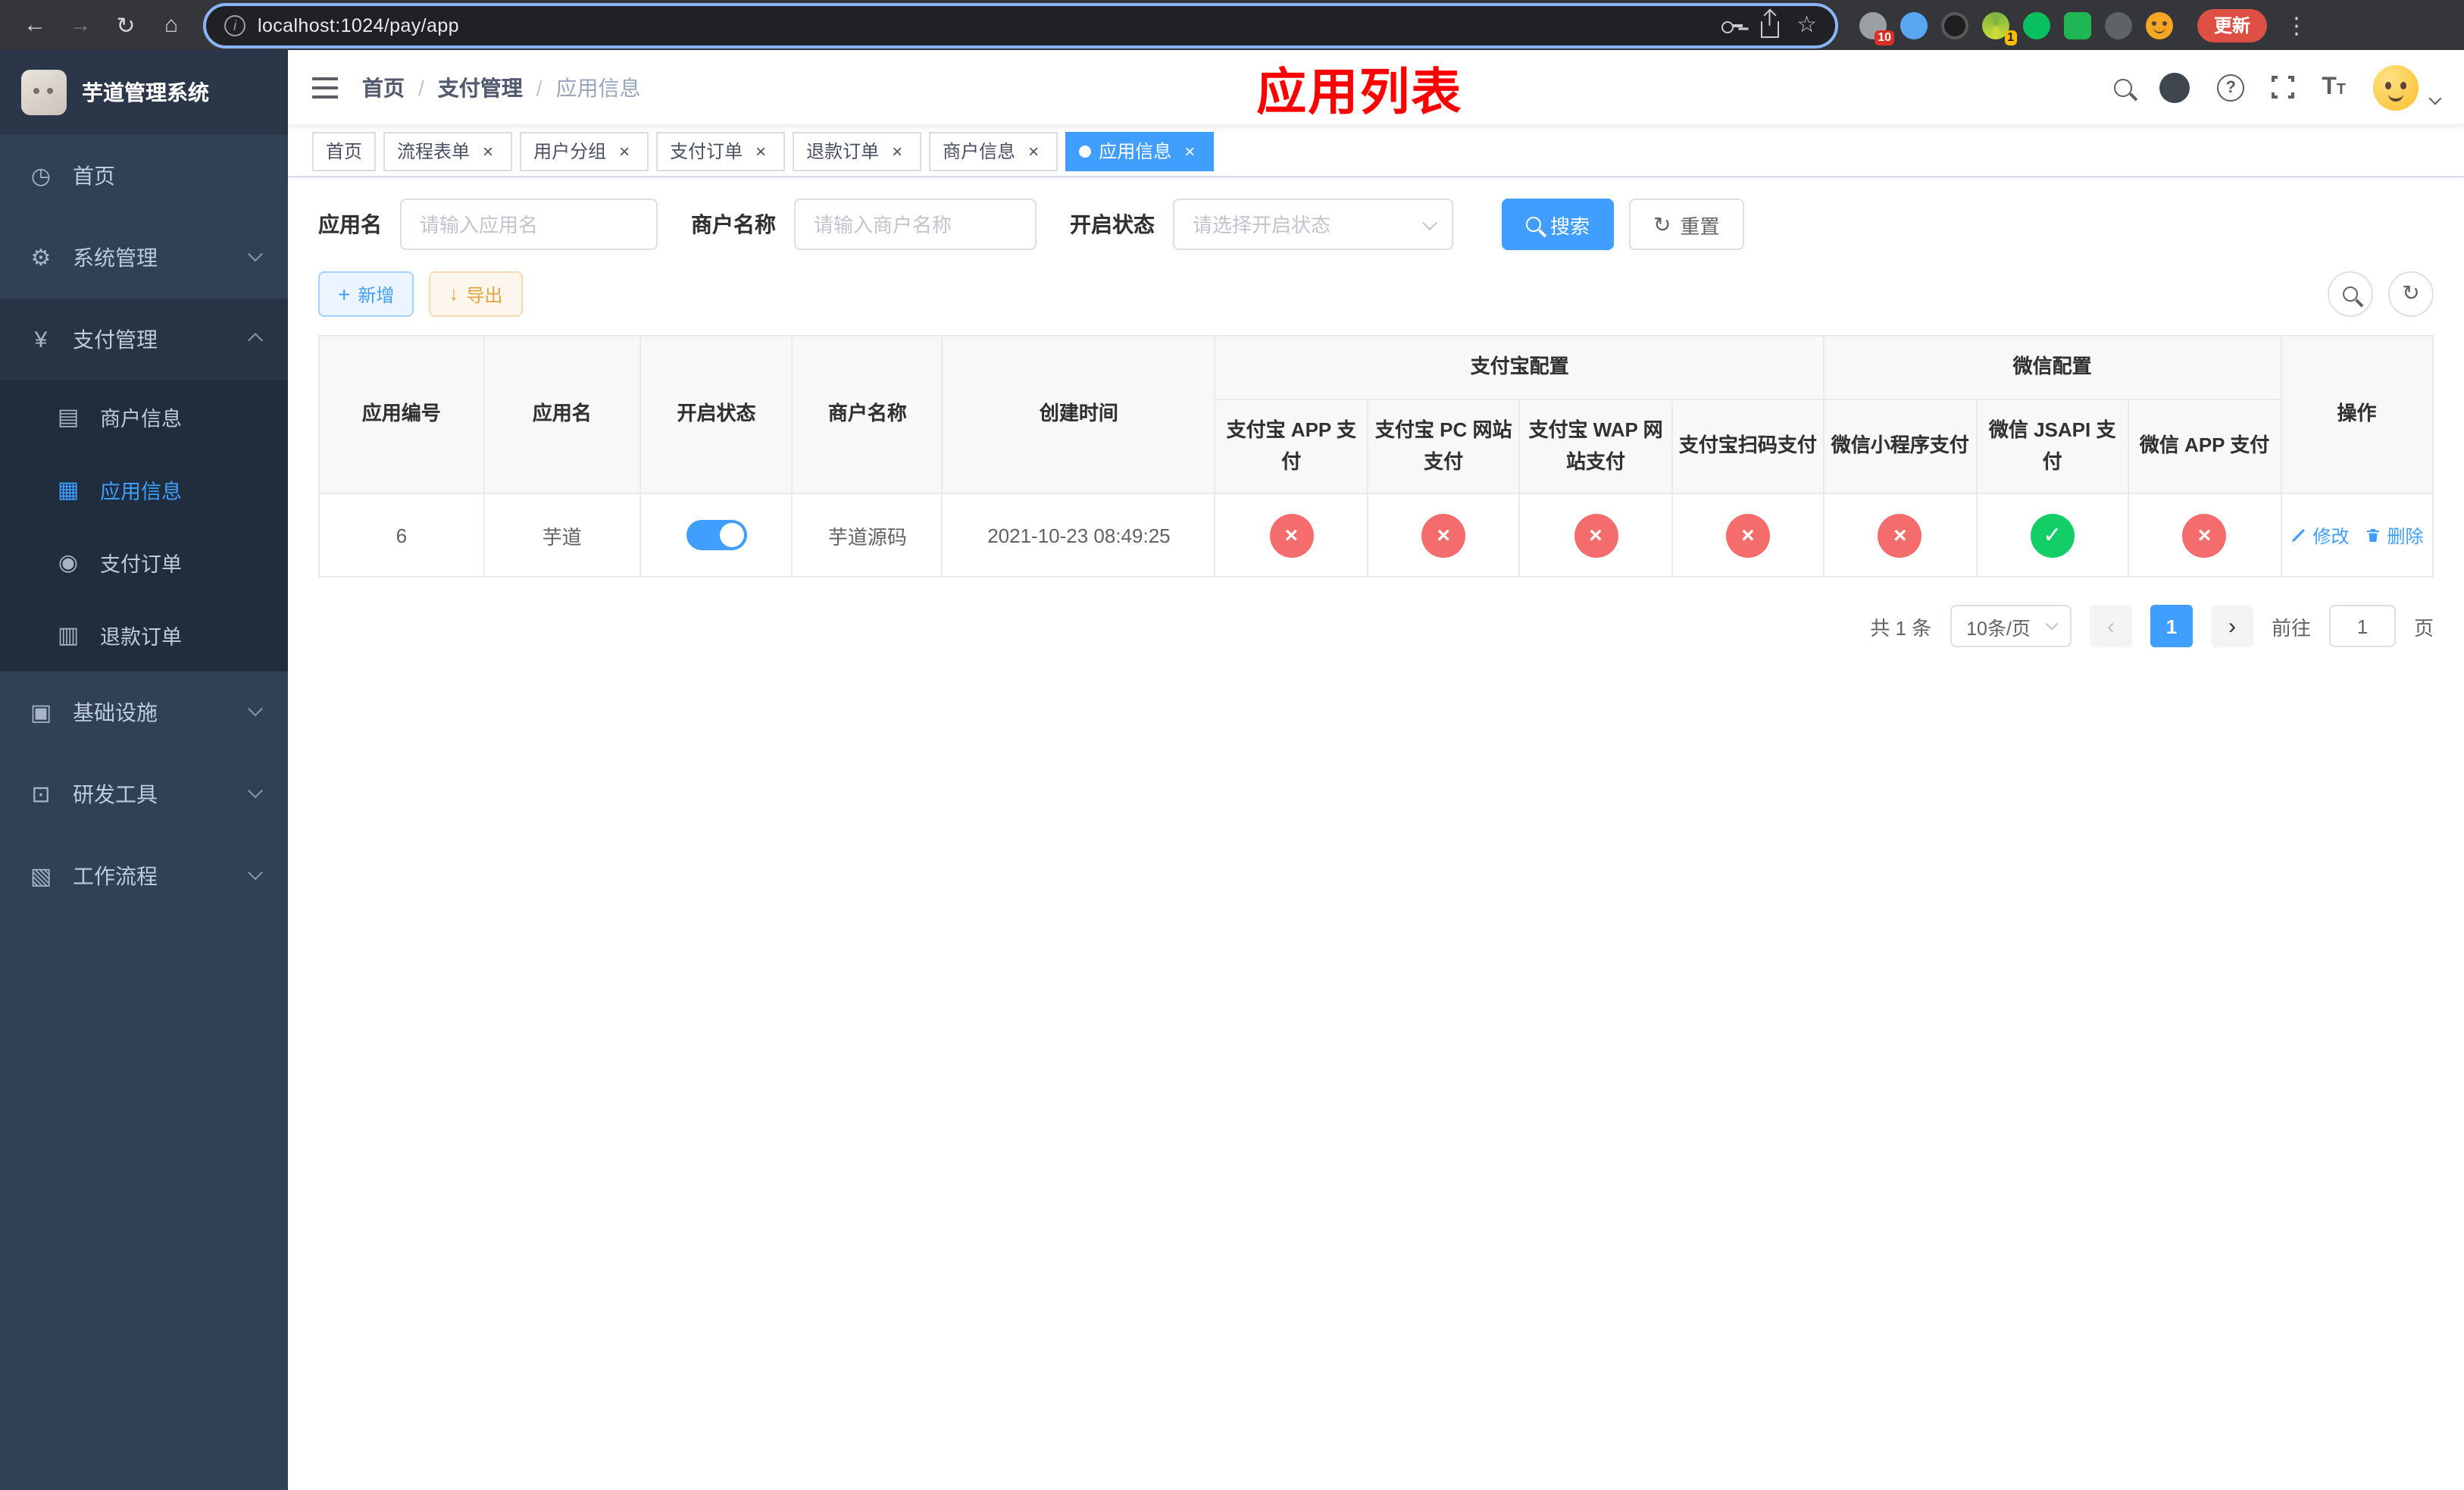  What do you see at coordinates (1954, 25) in the screenshot?
I see `extension-dark-icon` at bounding box center [1954, 25].